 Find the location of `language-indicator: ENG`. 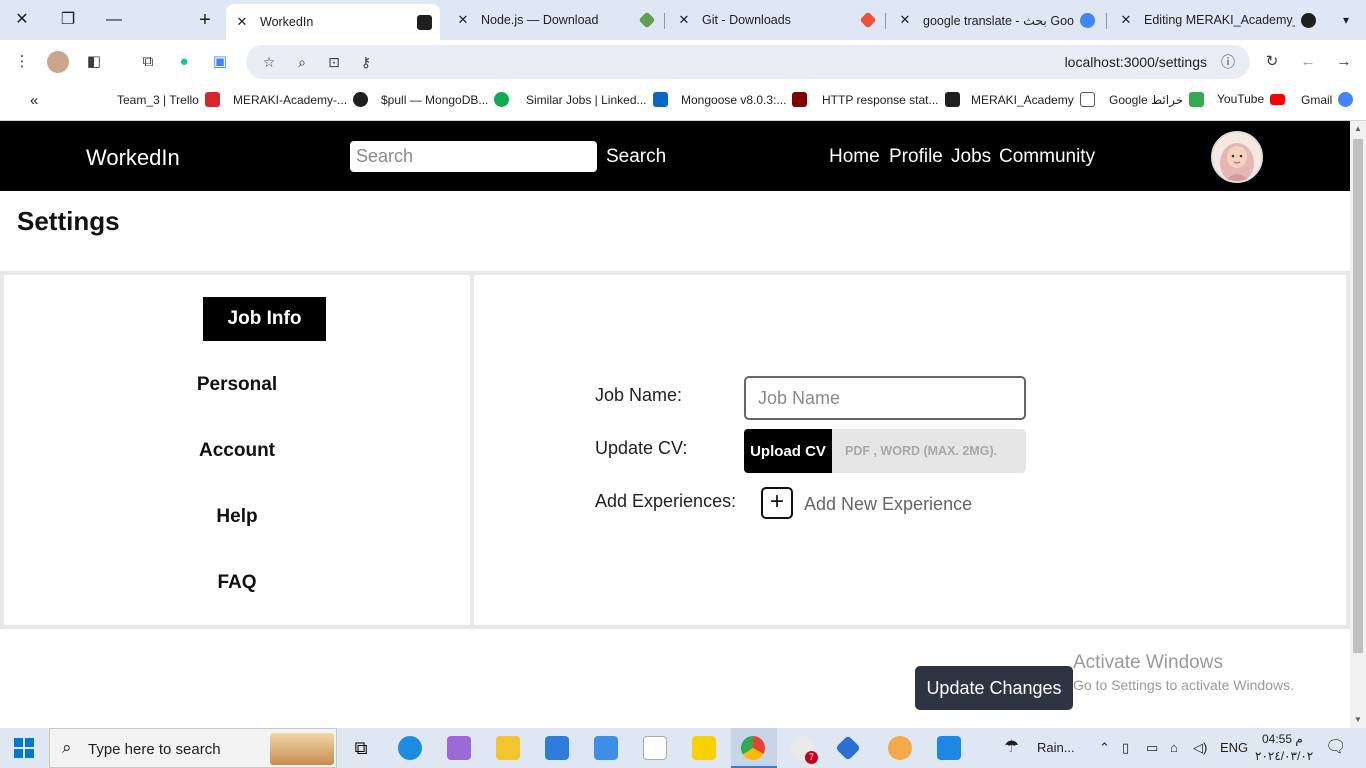

language-indicator: ENG is located at coordinates (1234, 747).